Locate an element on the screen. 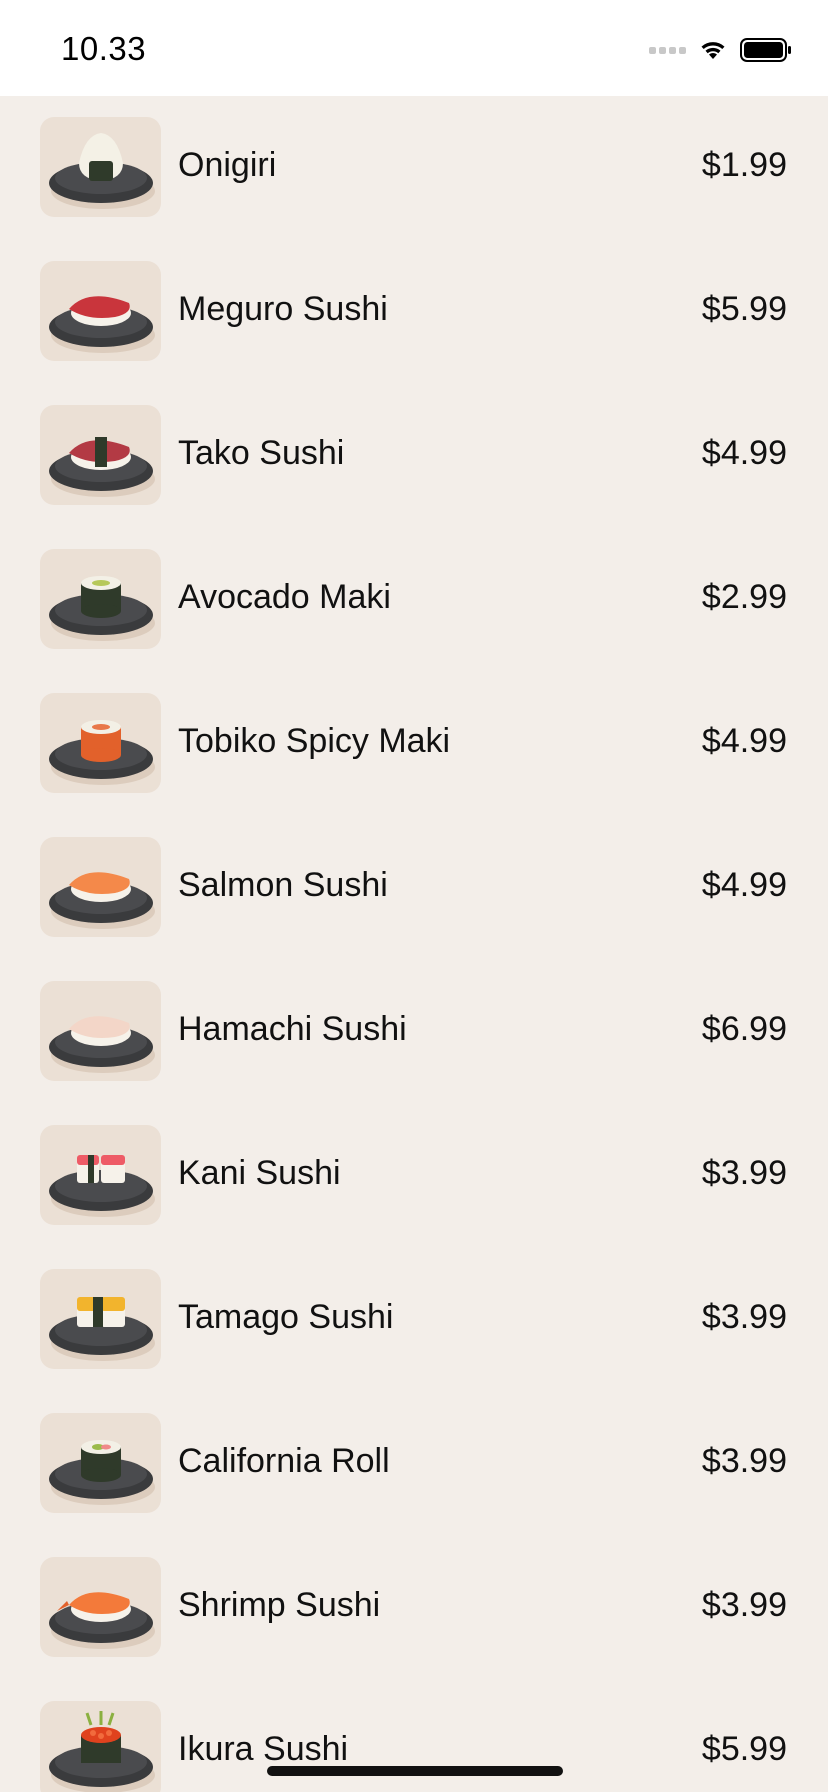 The height and width of the screenshot is (1792, 828). menu-item-meguro-sushi: Meguro Sushi $5.99 is located at coordinates (414, 312).